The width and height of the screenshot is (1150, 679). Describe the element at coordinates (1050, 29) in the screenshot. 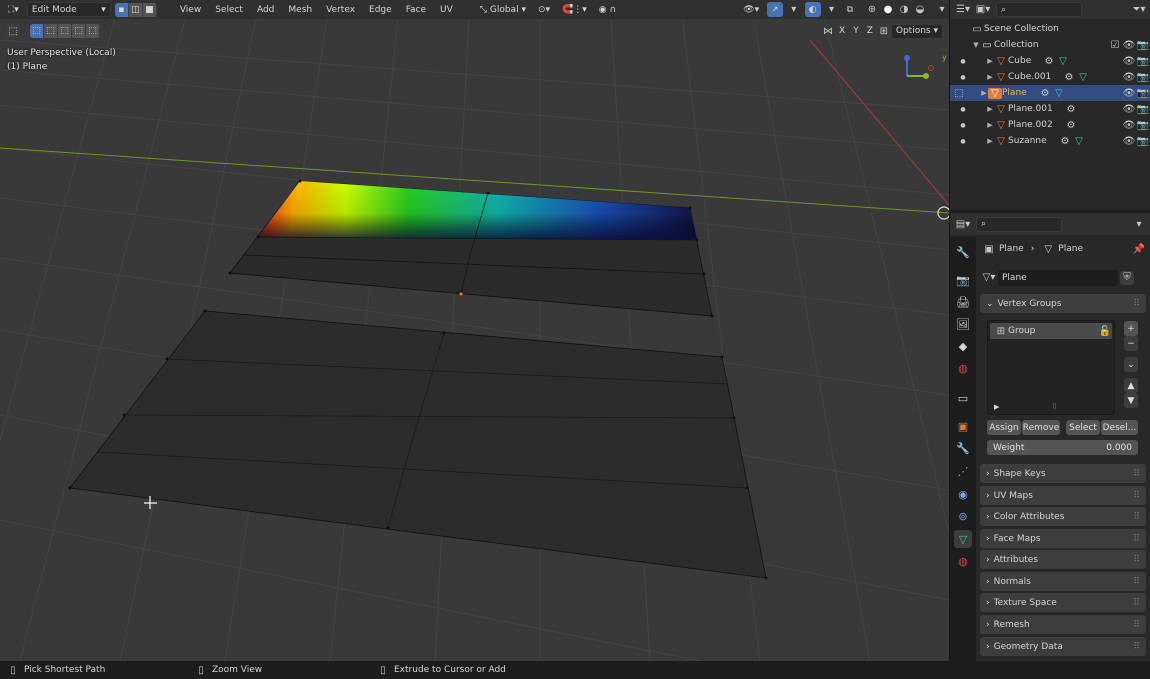

I see `scene-collection-row: ▭ Scene Collection` at that location.